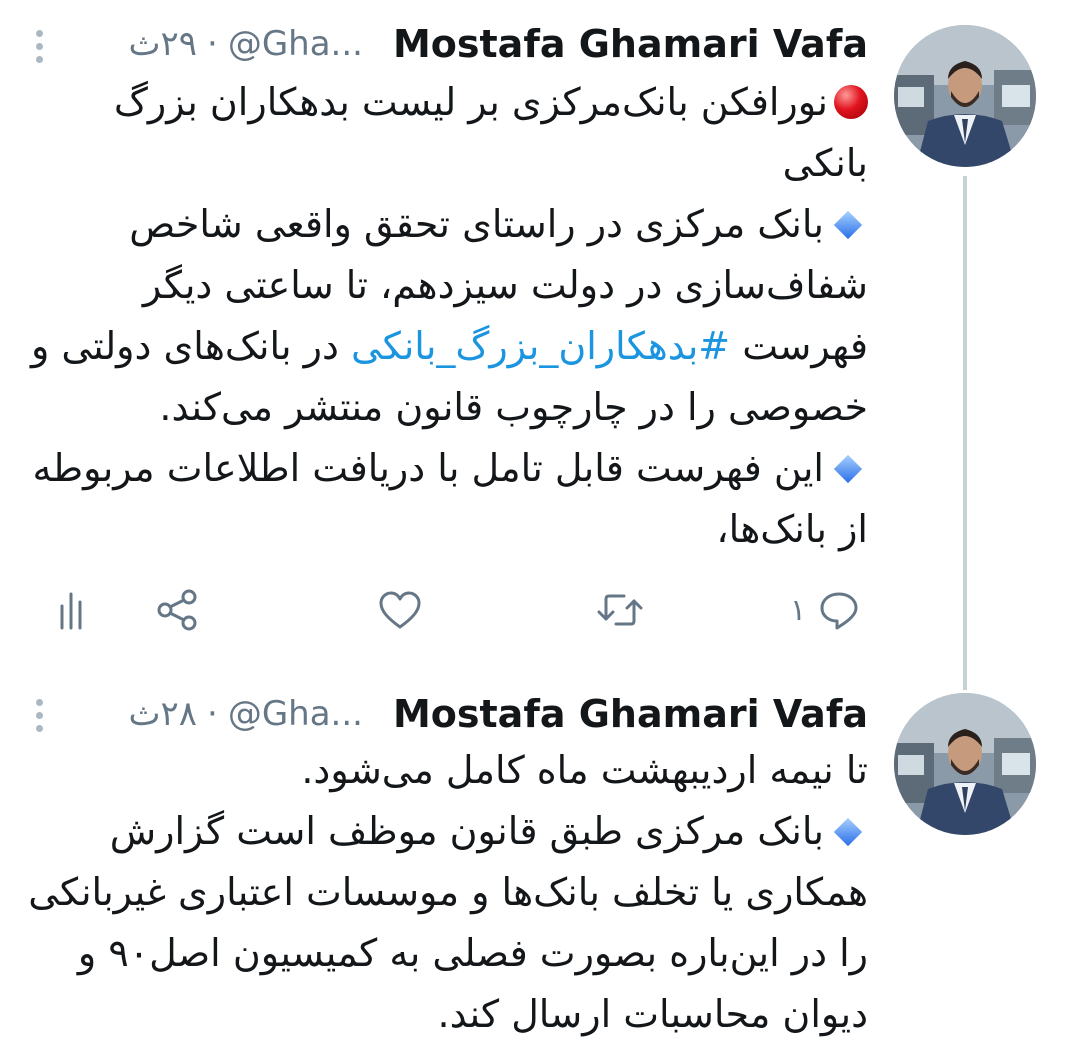  I want to click on reply-count: ۱, so click(798, 610).